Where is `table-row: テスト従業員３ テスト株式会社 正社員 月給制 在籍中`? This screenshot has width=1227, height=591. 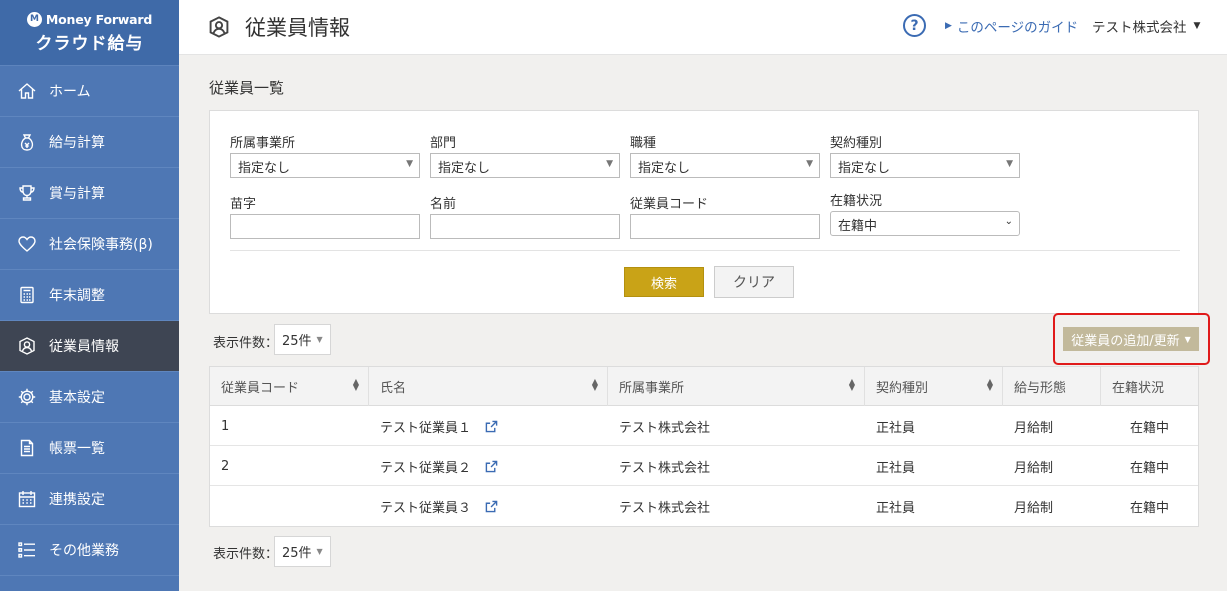
table-row: テスト従業員３ テスト株式会社 正社員 月給制 在籍中 is located at coordinates (704, 506).